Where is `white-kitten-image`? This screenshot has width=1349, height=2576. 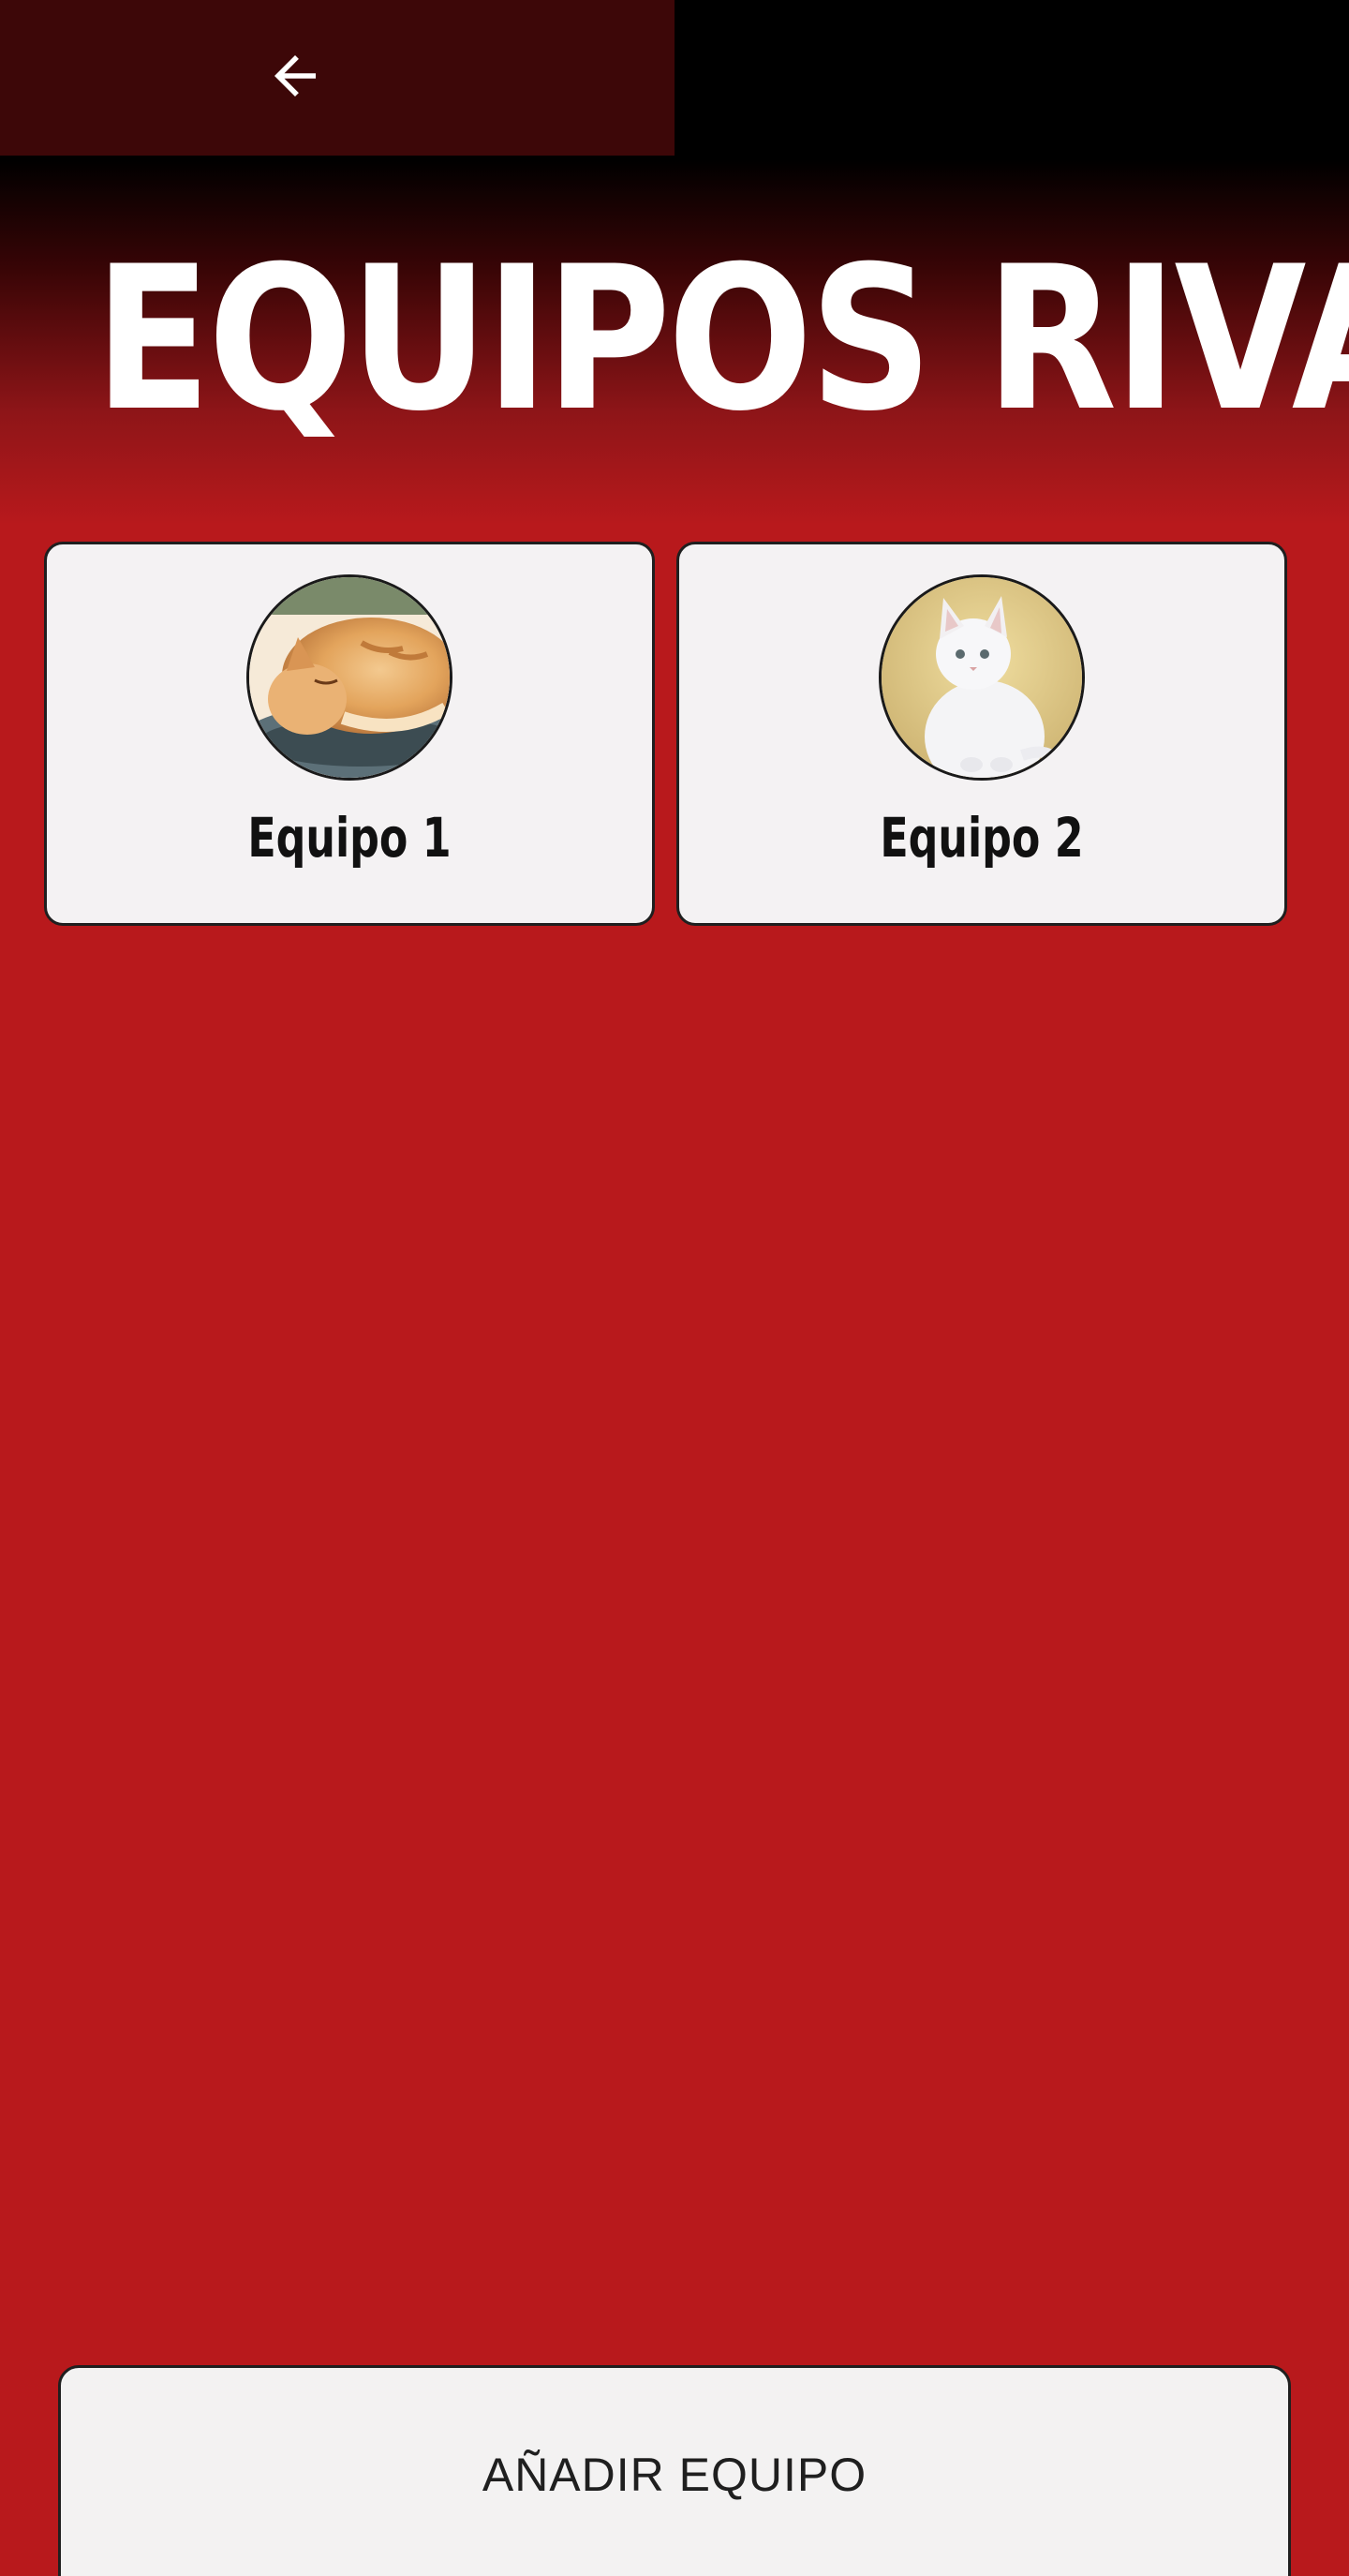
white-kitten-image is located at coordinates (982, 677).